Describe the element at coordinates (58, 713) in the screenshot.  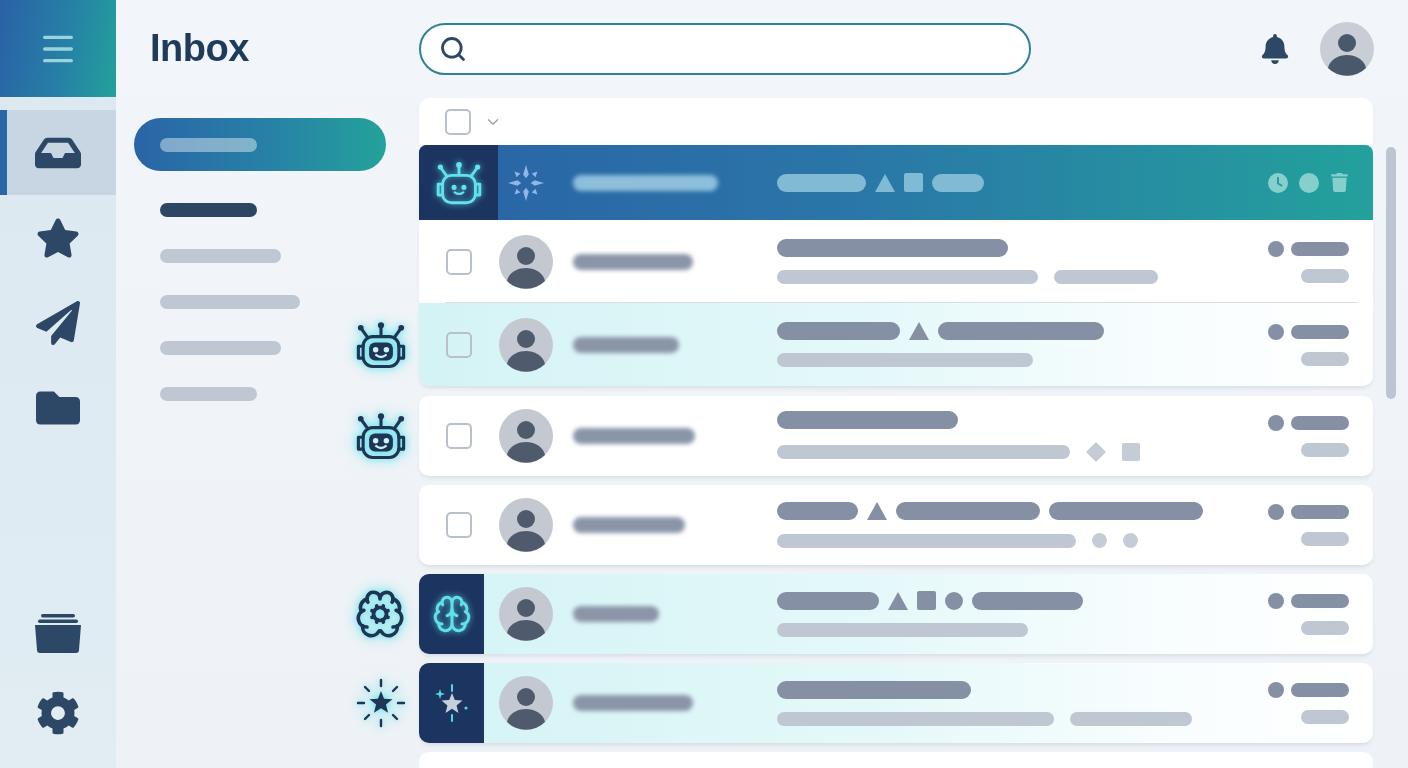
I see `settings-icon` at that location.